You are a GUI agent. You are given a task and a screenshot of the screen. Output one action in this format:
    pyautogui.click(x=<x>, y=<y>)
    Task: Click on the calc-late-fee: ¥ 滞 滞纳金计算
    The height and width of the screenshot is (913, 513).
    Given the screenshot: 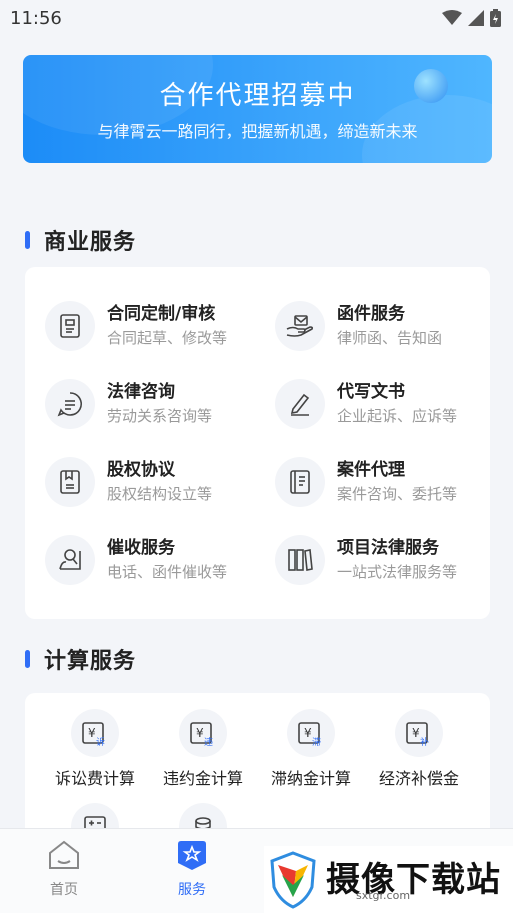 What is the action you would take?
    pyautogui.click(x=311, y=749)
    